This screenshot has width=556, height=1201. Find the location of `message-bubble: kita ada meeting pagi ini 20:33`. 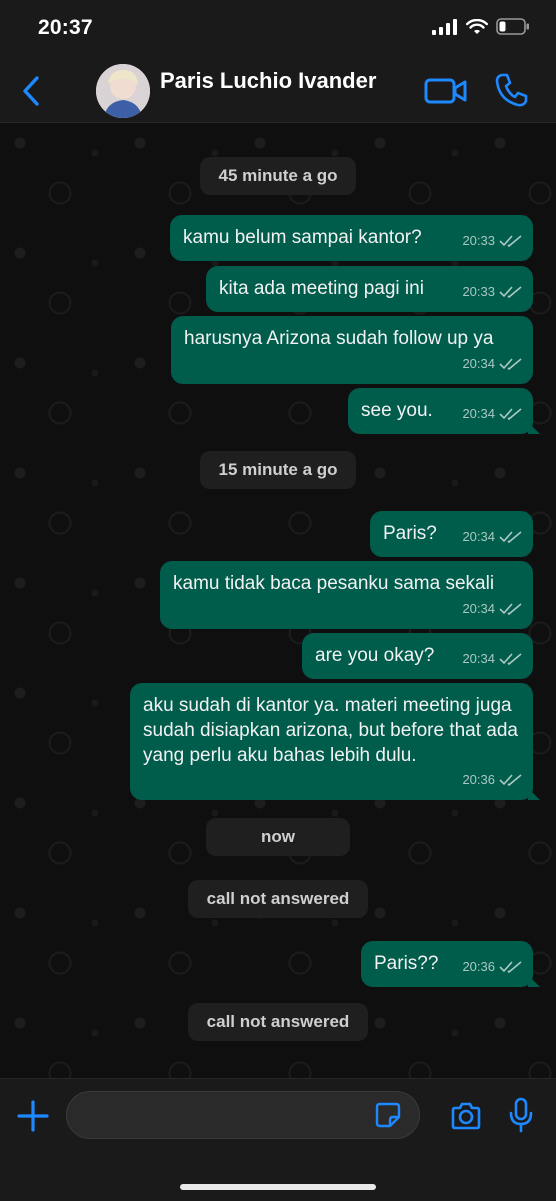

message-bubble: kita ada meeting pagi ini 20:33 is located at coordinates (369, 289).